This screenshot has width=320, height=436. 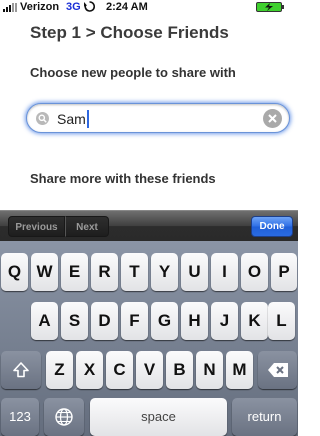 What do you see at coordinates (44, 272) in the screenshot?
I see `key-w: W` at bounding box center [44, 272].